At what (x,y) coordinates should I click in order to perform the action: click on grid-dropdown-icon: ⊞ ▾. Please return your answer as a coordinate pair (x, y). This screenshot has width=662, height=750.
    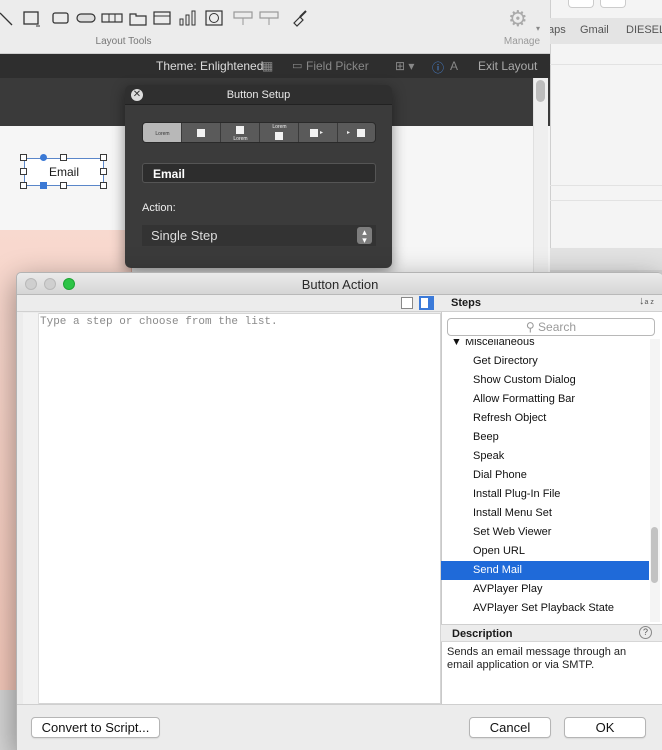
    Looking at the image, I should click on (404, 66).